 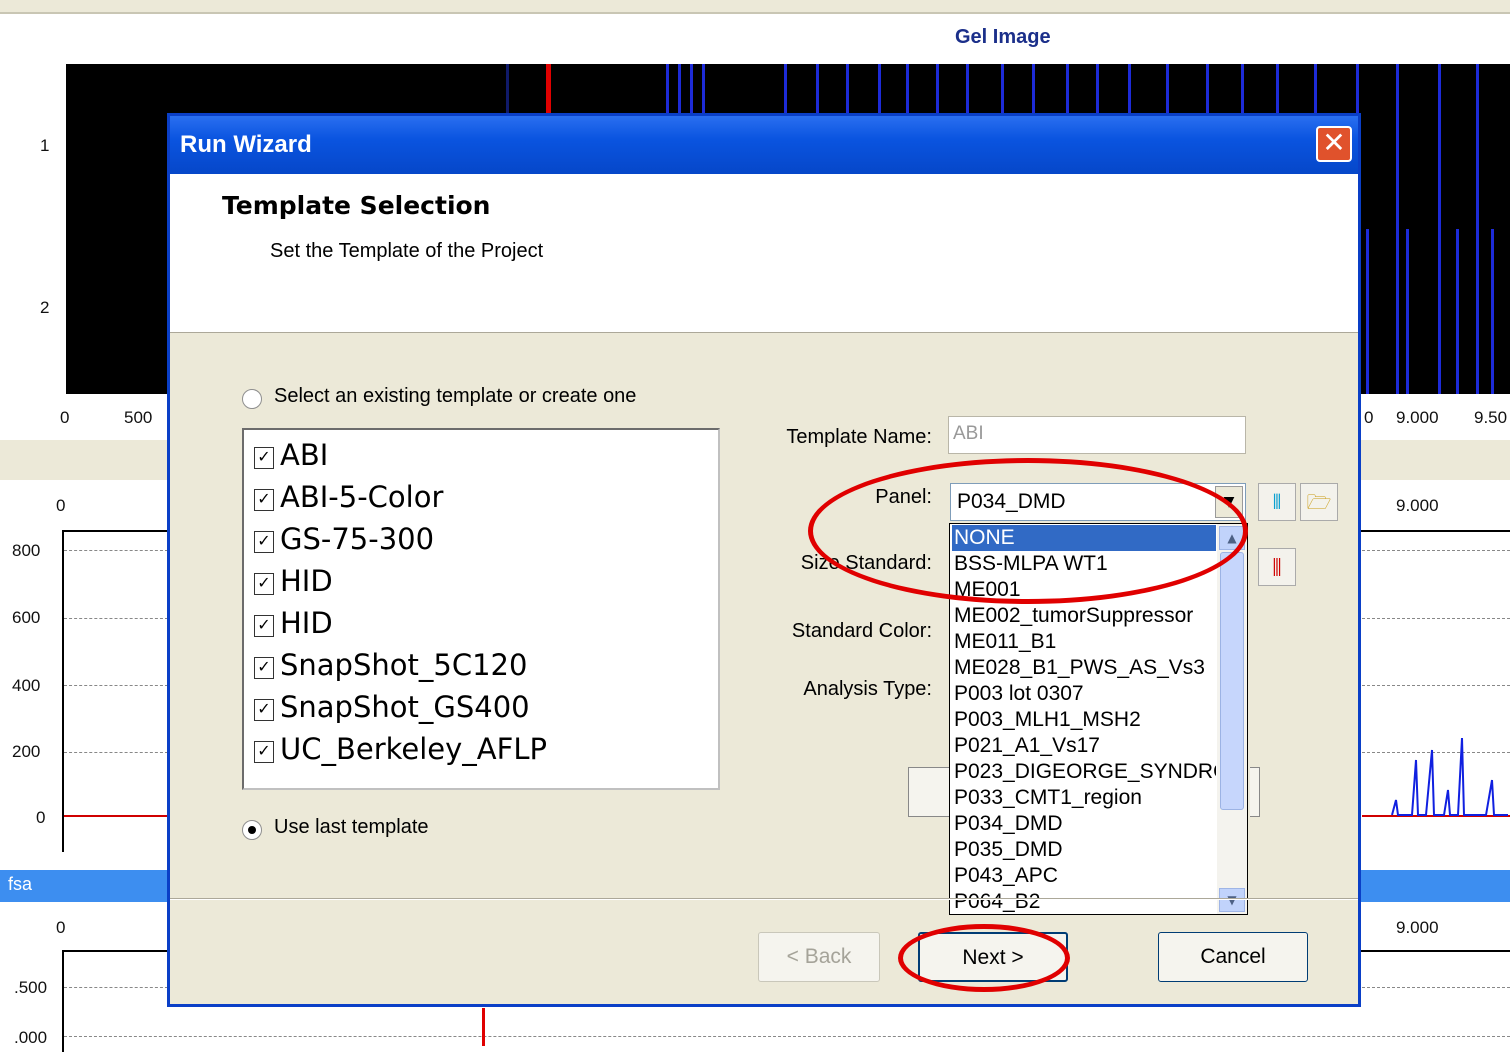 What do you see at coordinates (1233, 957) in the screenshot?
I see `cancel-button: Cancel` at bounding box center [1233, 957].